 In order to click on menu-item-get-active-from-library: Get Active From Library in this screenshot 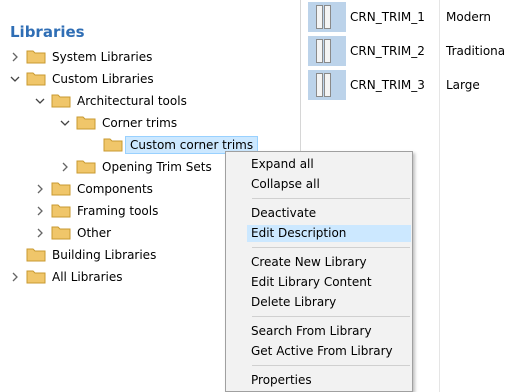, I will do `click(329, 351)`.